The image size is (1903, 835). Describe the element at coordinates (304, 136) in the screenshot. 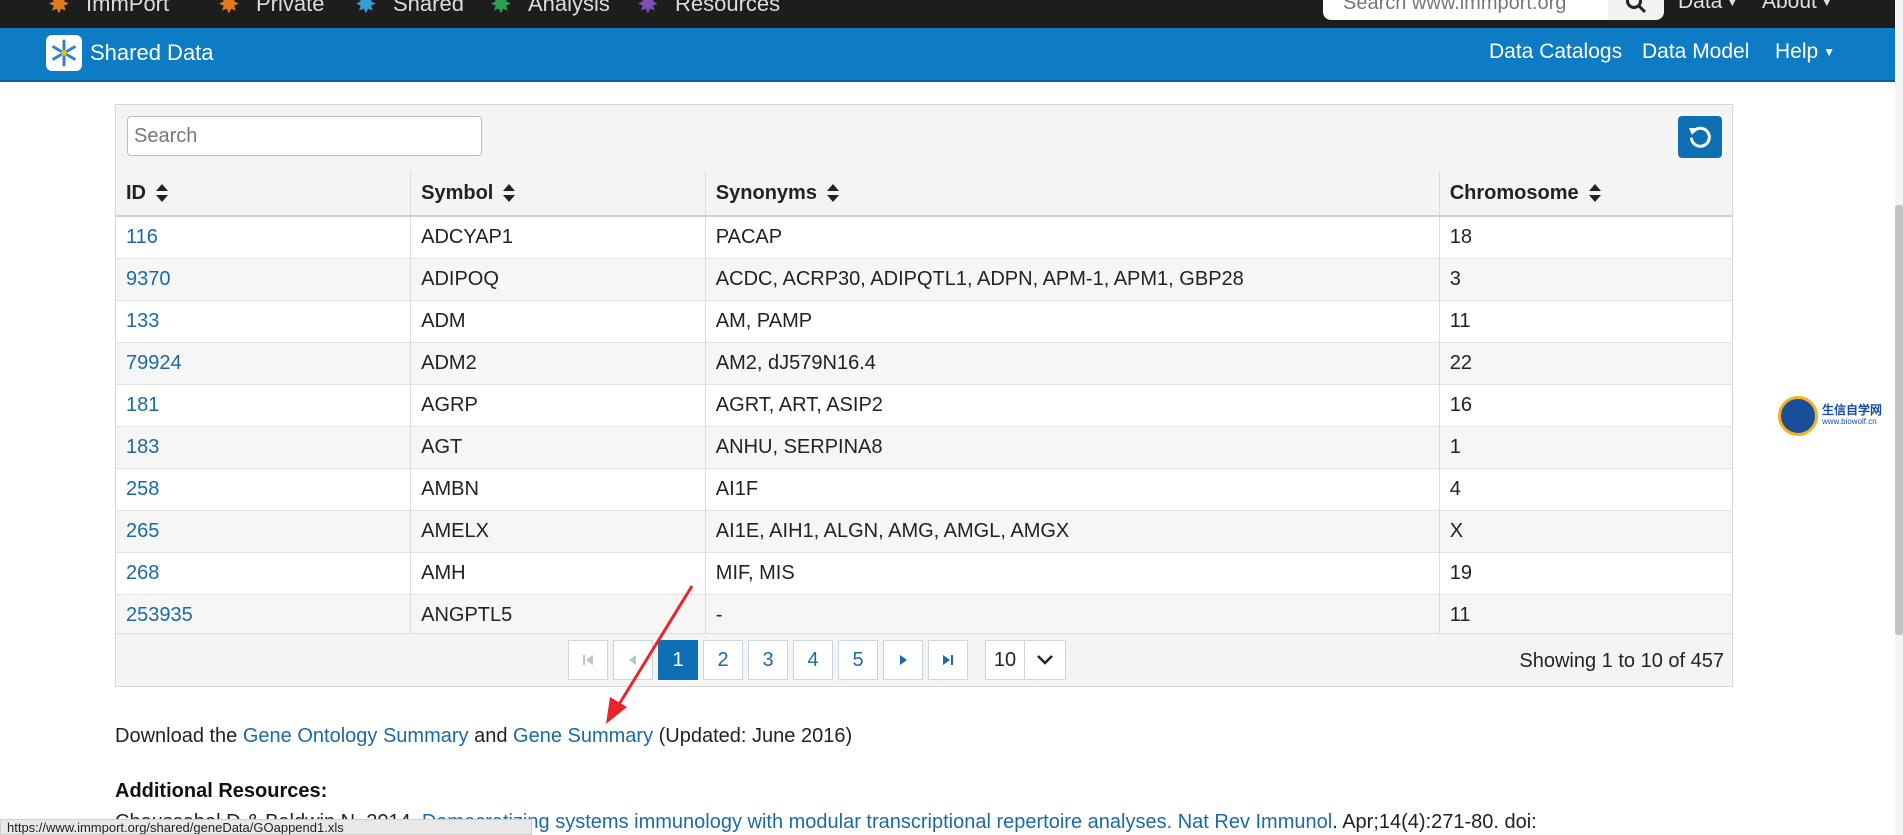

I see `table-search-input` at that location.